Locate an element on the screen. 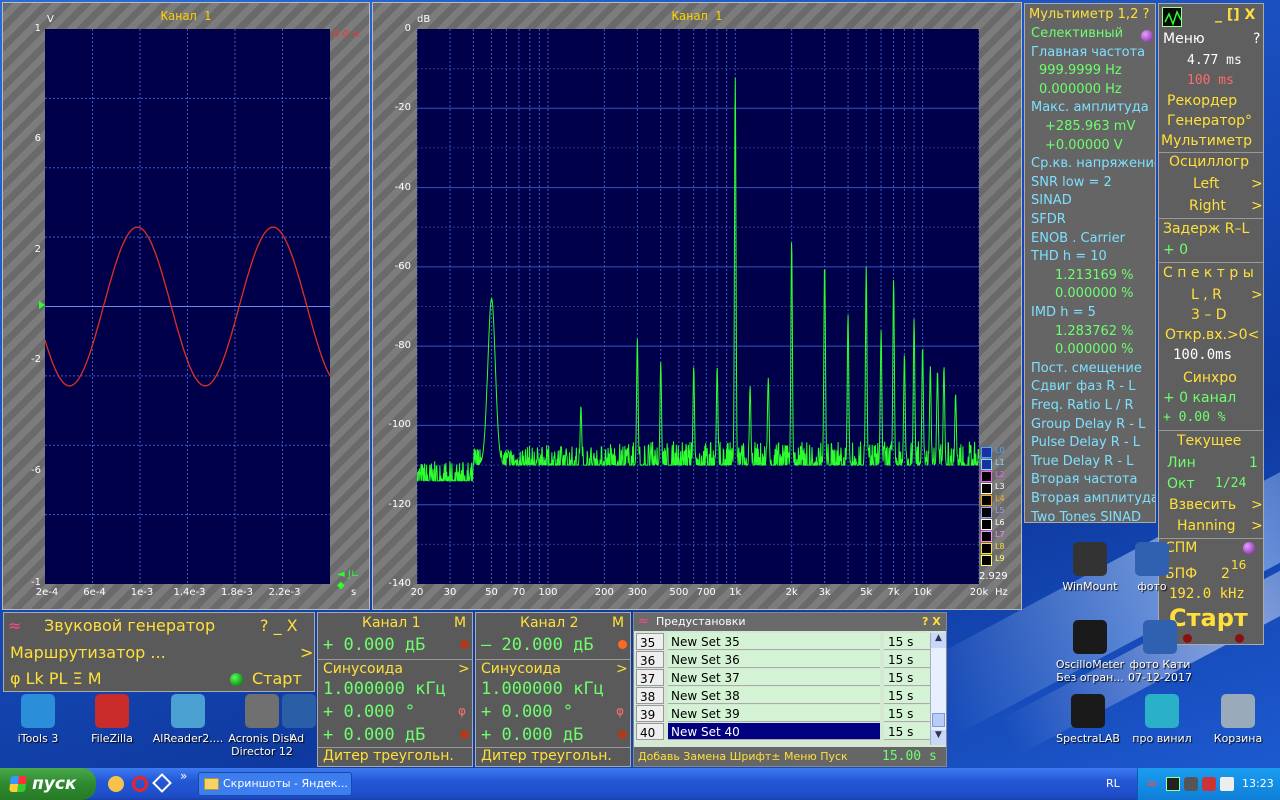 Image resolution: width=1280 pixels, height=800 pixels. preset-row: 37 New Set 37 15 s is located at coordinates (785, 678).